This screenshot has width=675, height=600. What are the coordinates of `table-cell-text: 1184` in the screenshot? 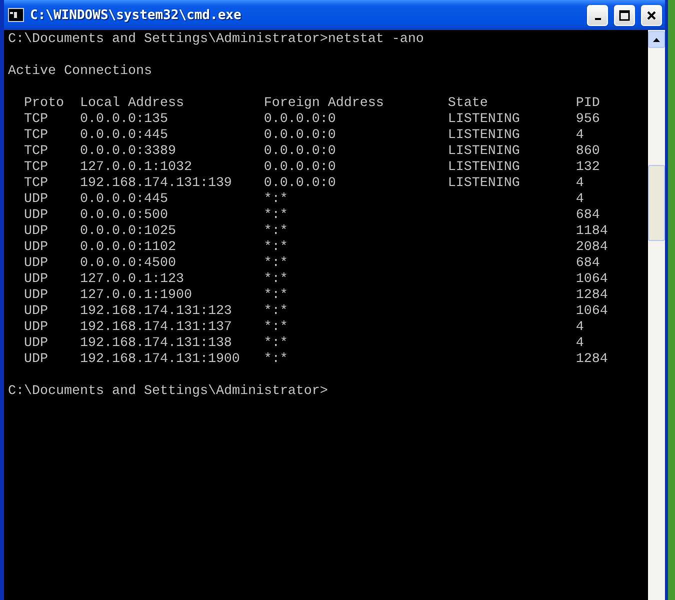 It's located at (592, 232).